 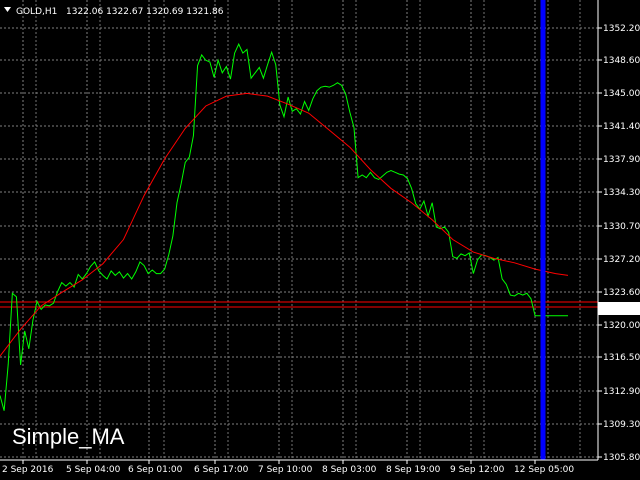 I want to click on price-axis-tick-label: 1348.60, so click(x=621, y=61).